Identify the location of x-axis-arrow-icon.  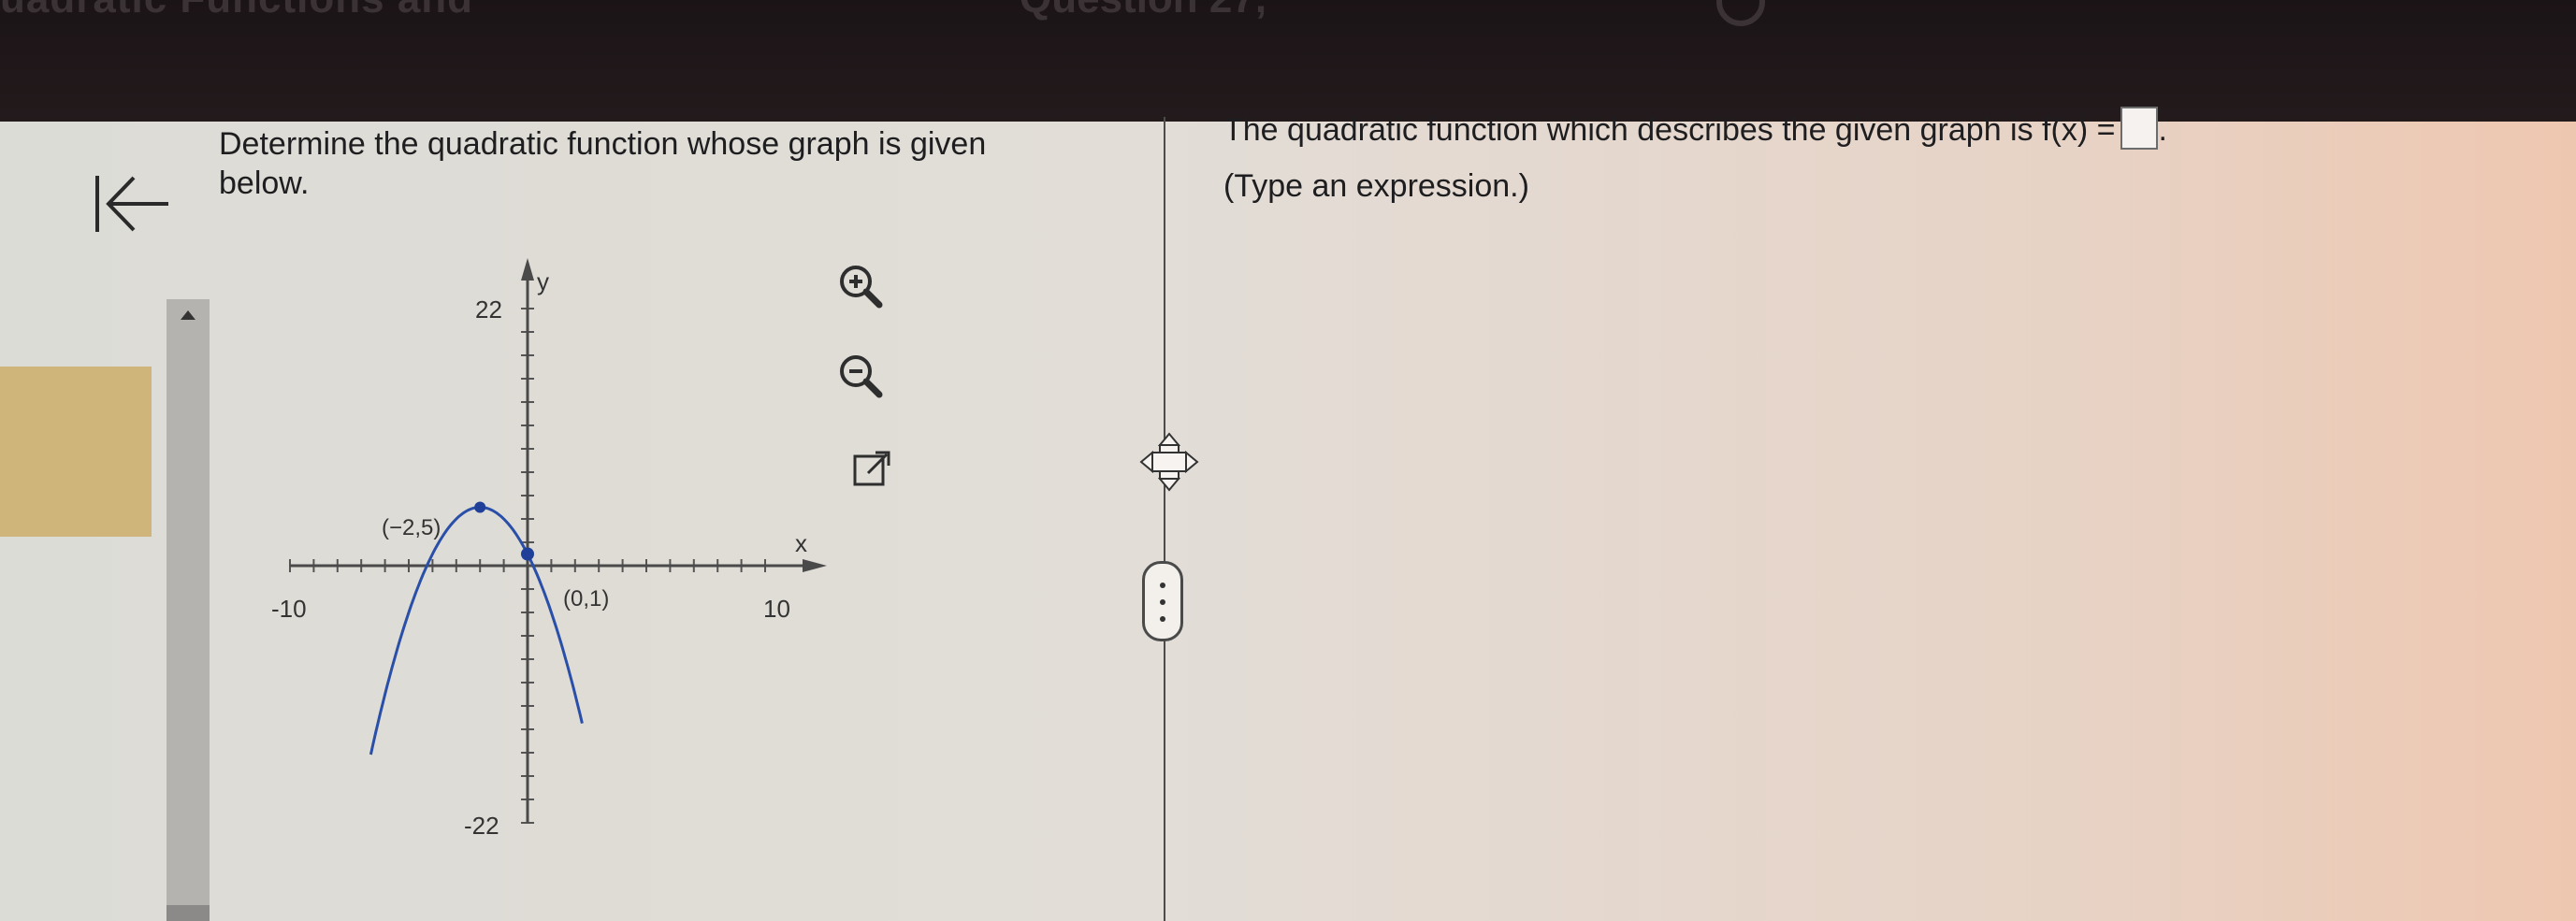
(815, 565).